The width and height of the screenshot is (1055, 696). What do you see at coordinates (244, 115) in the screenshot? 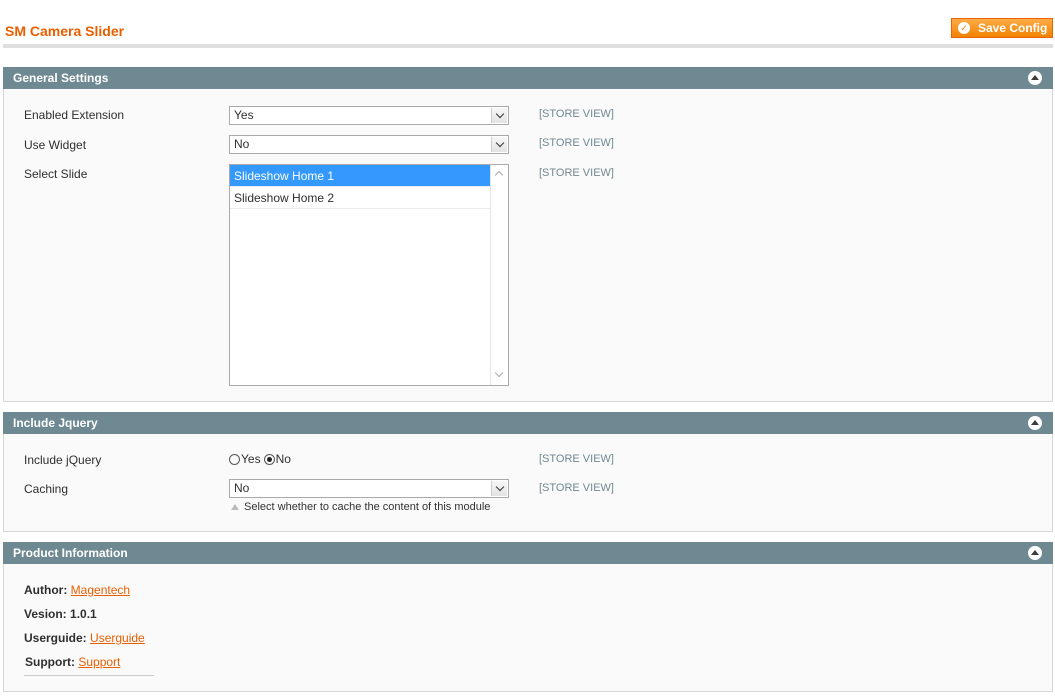
I see `enabled-extension-value: Yes` at bounding box center [244, 115].